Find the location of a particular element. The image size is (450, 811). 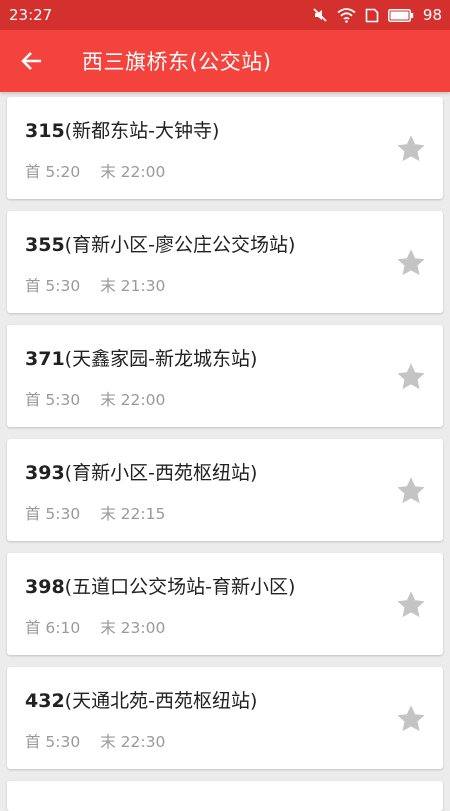

battery-icon is located at coordinates (400, 15).